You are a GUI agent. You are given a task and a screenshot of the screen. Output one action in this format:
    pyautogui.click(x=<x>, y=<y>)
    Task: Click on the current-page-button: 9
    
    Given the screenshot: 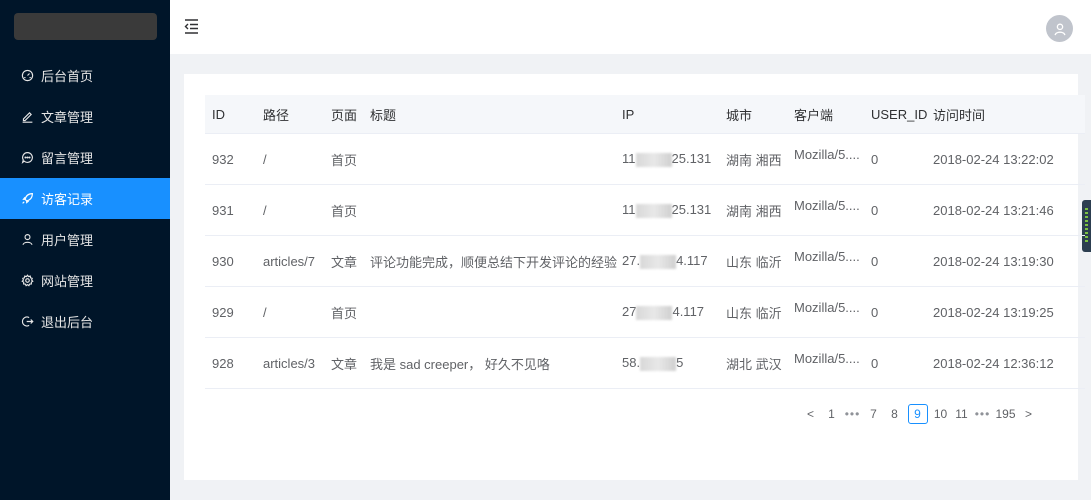 What is the action you would take?
    pyautogui.click(x=917, y=414)
    